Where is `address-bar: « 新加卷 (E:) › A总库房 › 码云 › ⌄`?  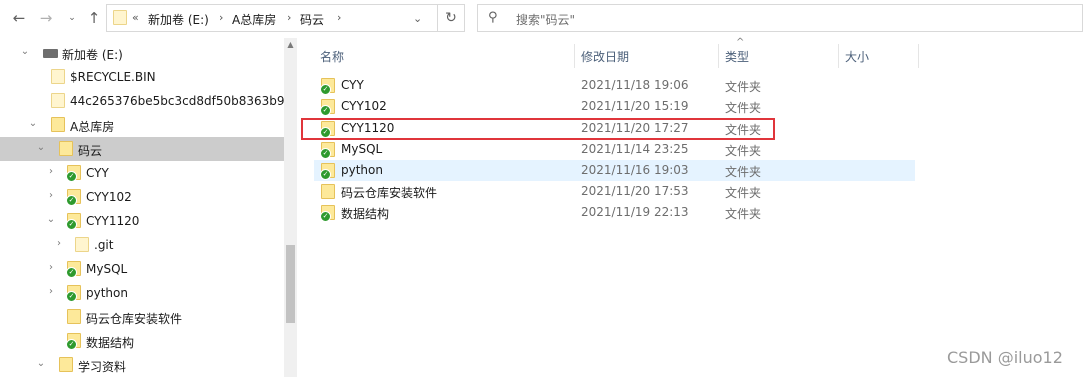 address-bar: « 新加卷 (E:) › A总库房 › 码云 › ⌄ is located at coordinates (285, 18).